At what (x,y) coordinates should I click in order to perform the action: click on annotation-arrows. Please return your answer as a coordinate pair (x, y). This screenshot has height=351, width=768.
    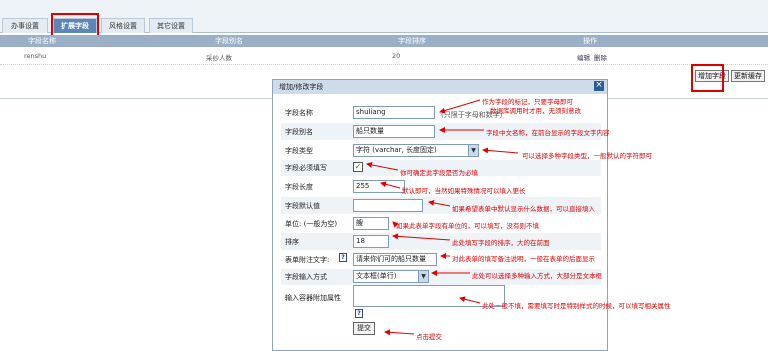
    Looking at the image, I should click on (442, 217).